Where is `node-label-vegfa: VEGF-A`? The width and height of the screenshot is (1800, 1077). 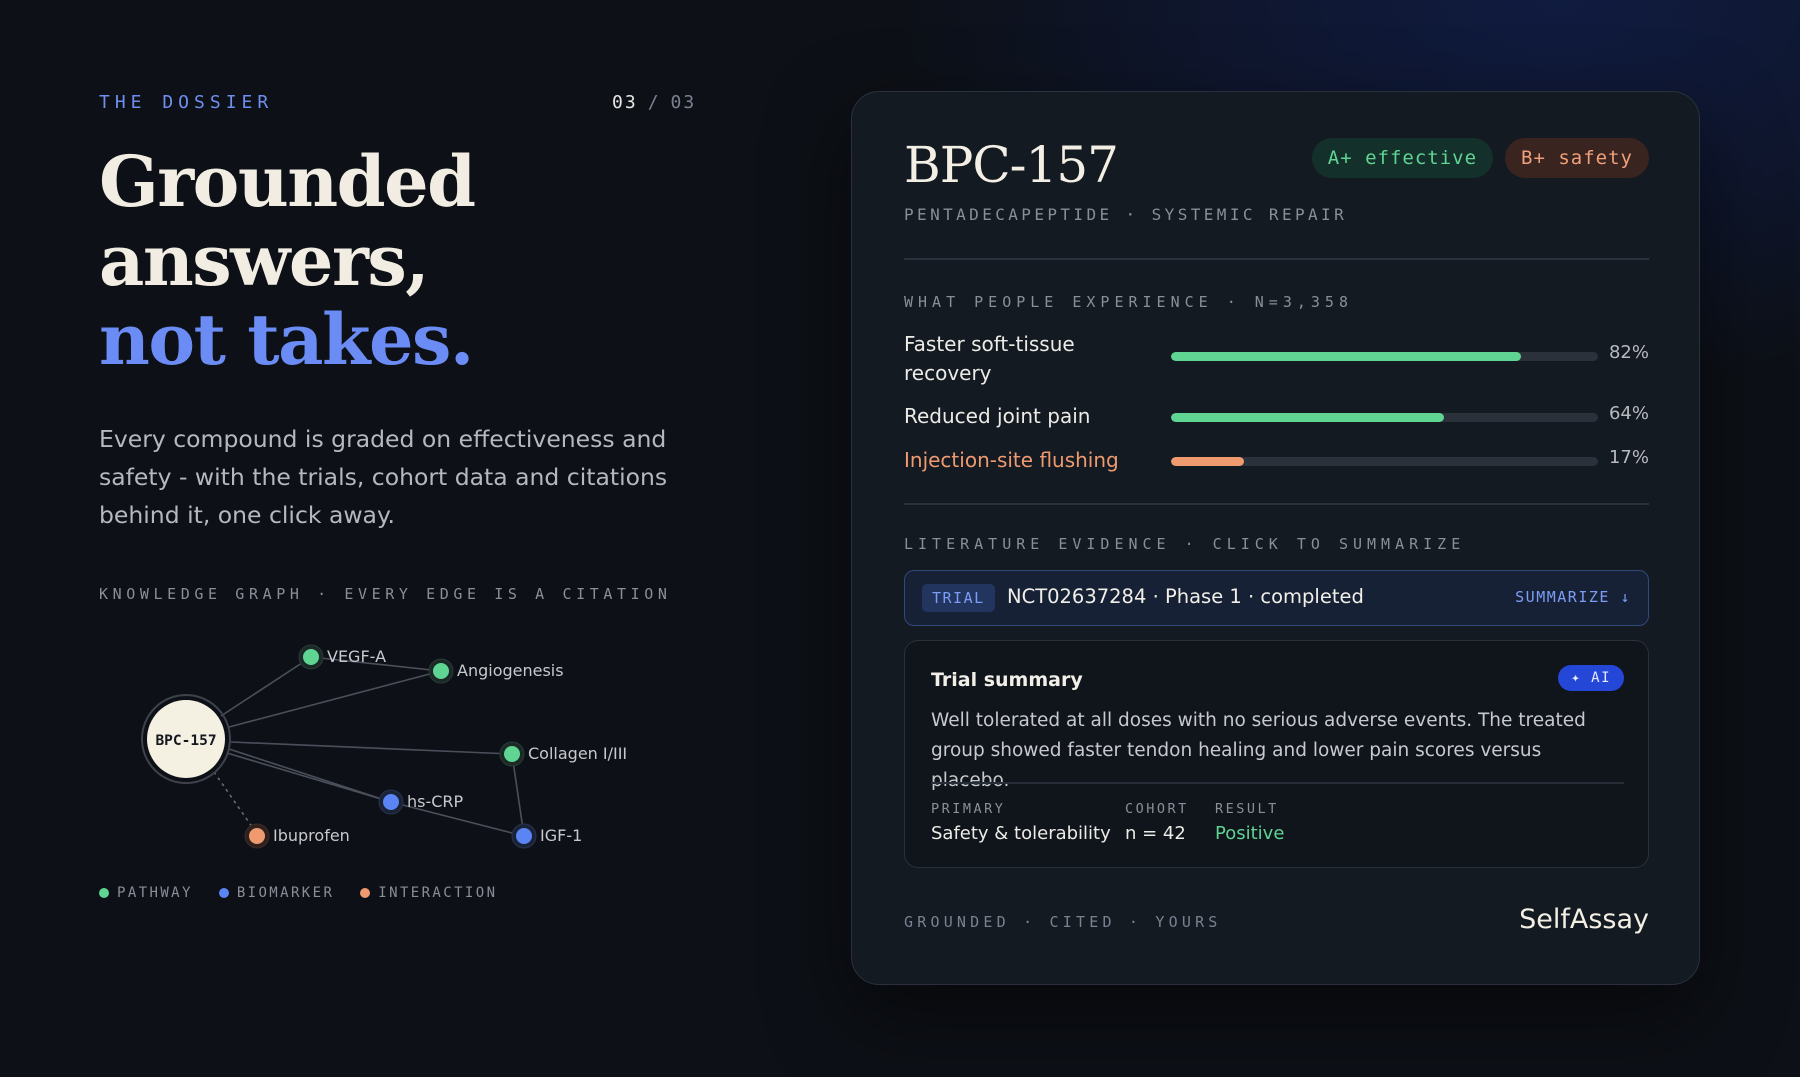 node-label-vegfa: VEGF-A is located at coordinates (356, 656).